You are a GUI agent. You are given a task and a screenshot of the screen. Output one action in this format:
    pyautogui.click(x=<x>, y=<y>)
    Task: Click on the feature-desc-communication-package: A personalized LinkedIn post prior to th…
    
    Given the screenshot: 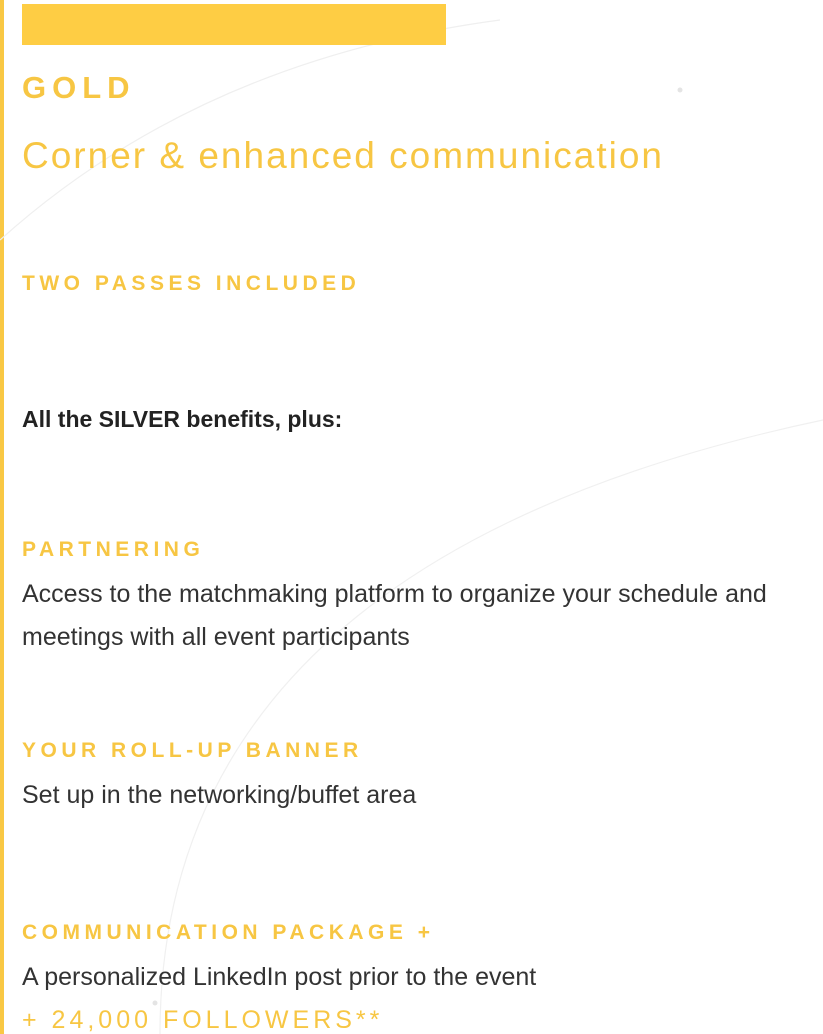 What is the action you would take?
    pyautogui.click(x=279, y=977)
    